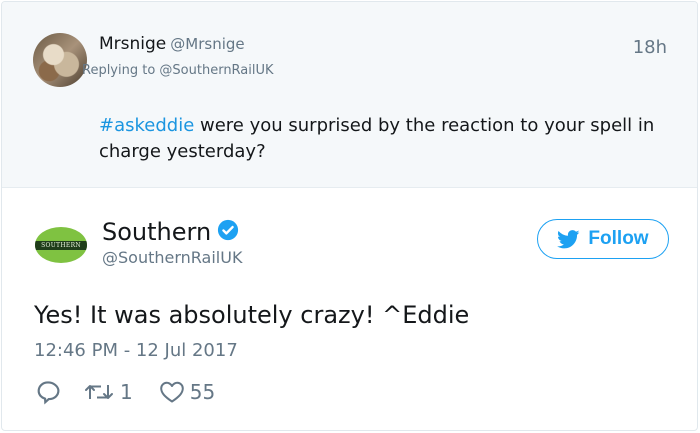  What do you see at coordinates (172, 257) in the screenshot?
I see `author-handle: @SouthernRailUK` at bounding box center [172, 257].